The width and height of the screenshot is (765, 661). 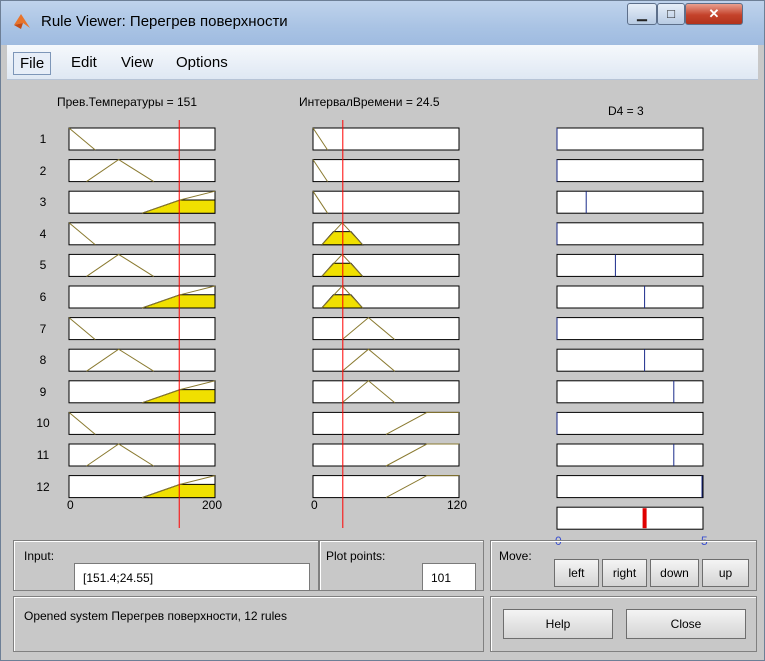 I want to click on rule-number: 10, so click(x=43, y=423).